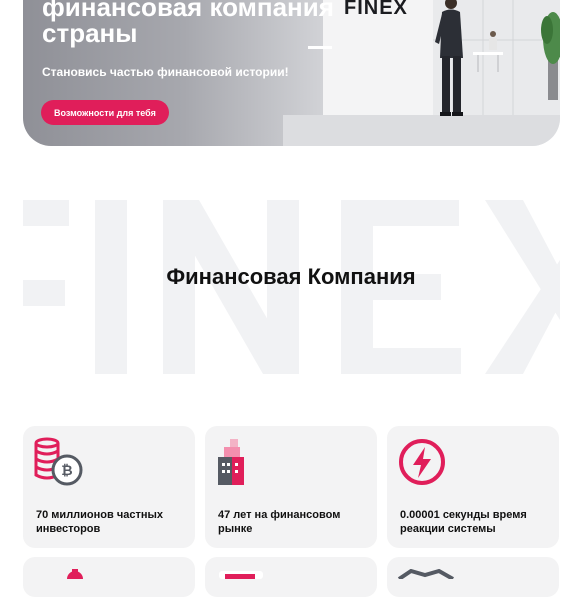  I want to click on feature-card-investors: ₿ 70 миллионов частных инвесторов, so click(109, 487).